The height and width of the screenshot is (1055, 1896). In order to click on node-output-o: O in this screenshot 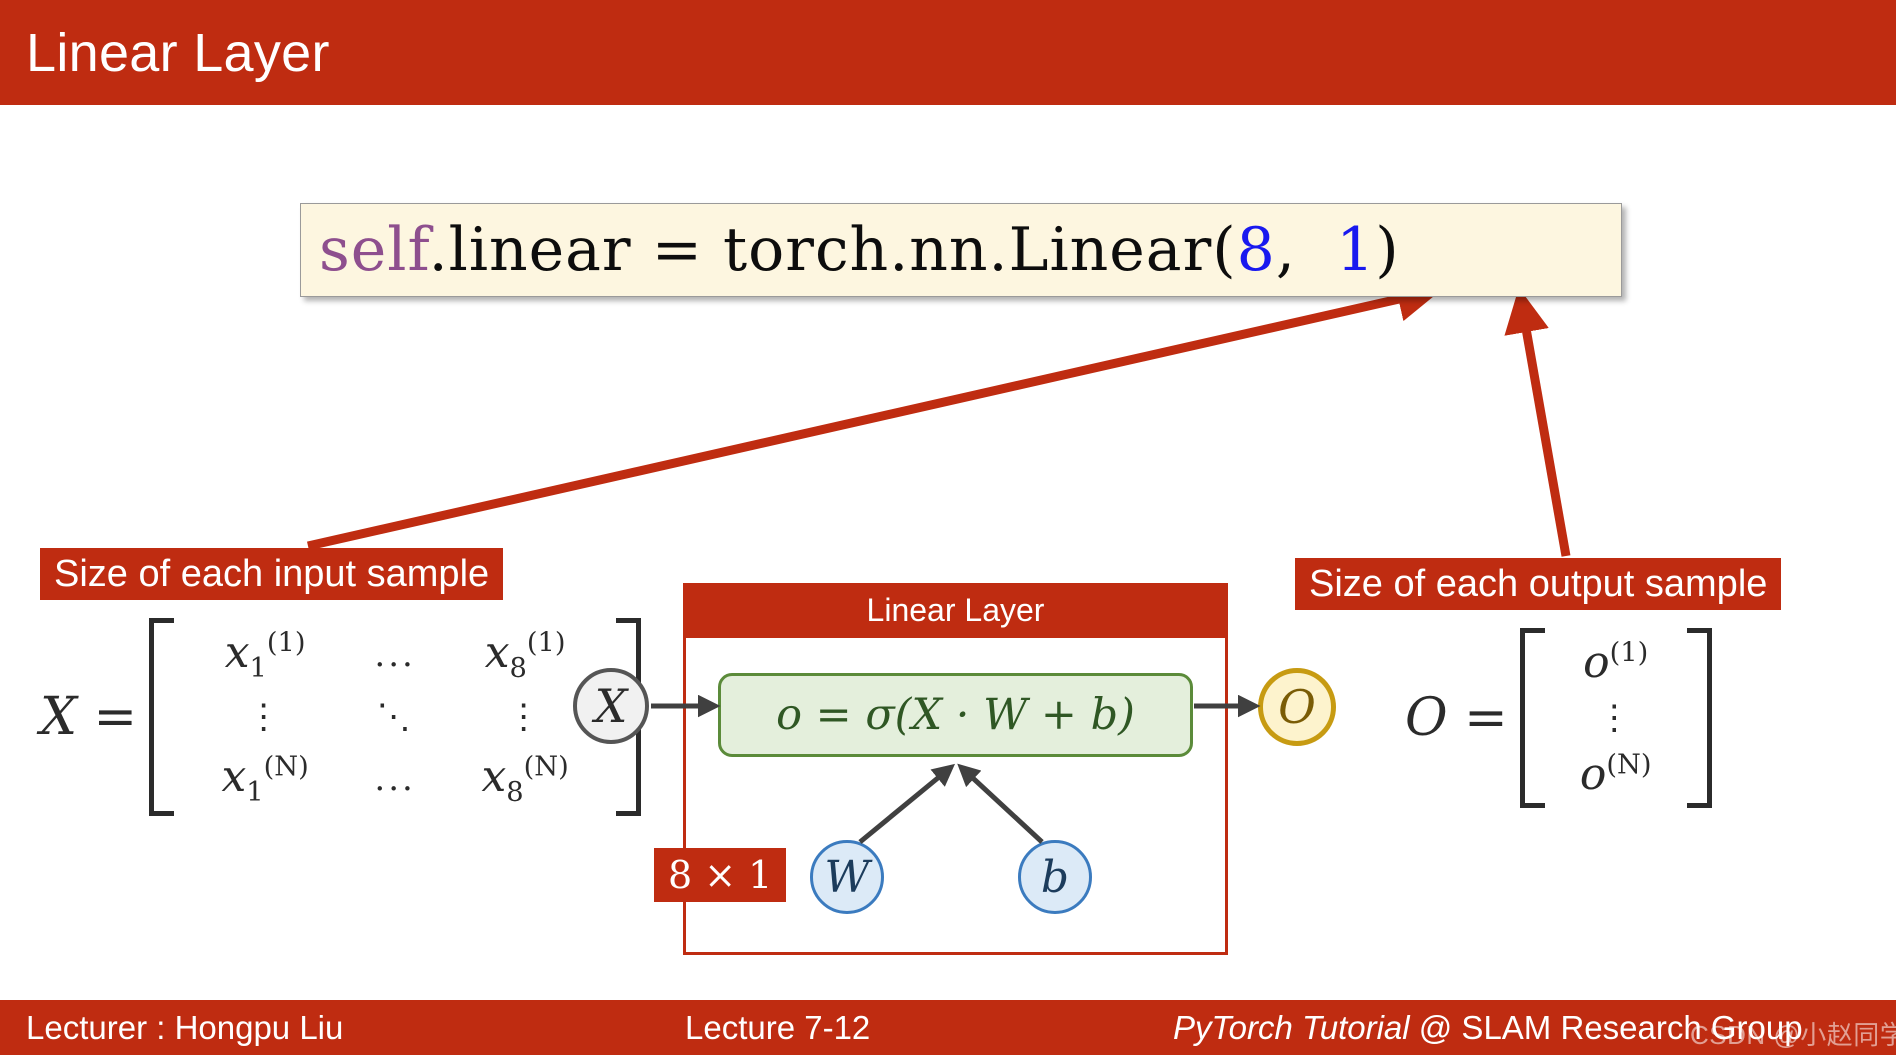, I will do `click(1297, 707)`.